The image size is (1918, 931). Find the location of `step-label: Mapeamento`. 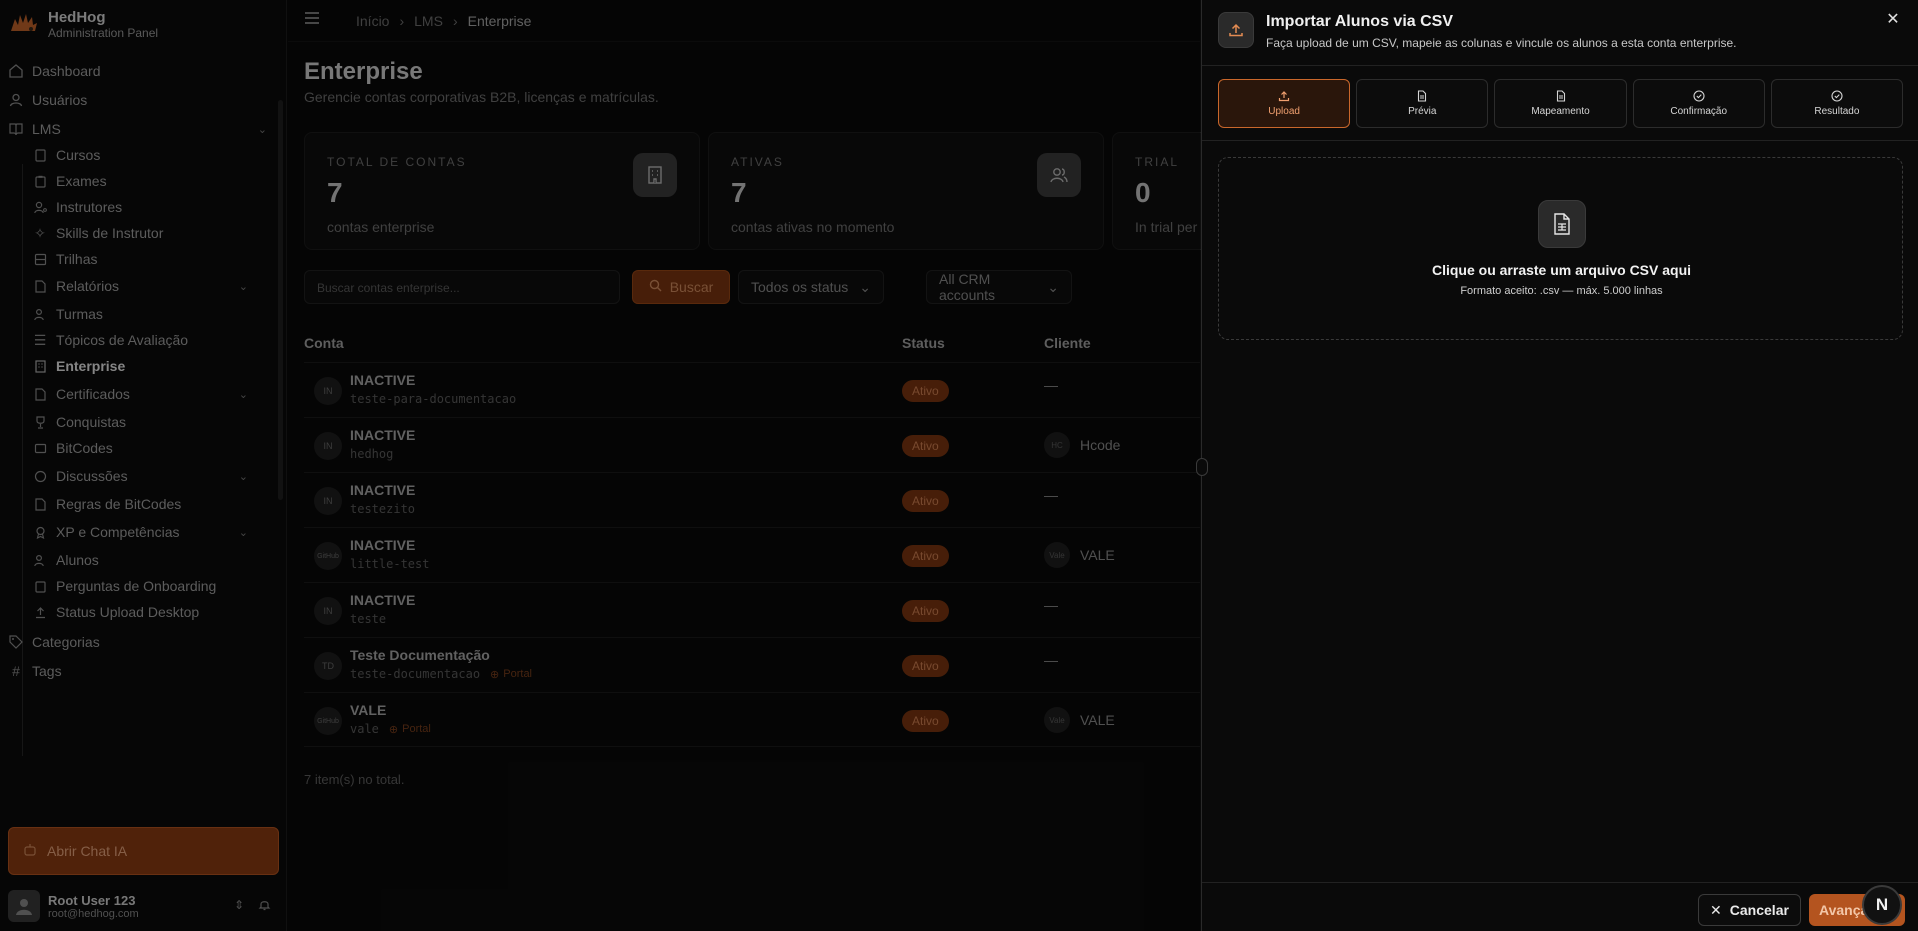

step-label: Mapeamento is located at coordinates (1560, 111).